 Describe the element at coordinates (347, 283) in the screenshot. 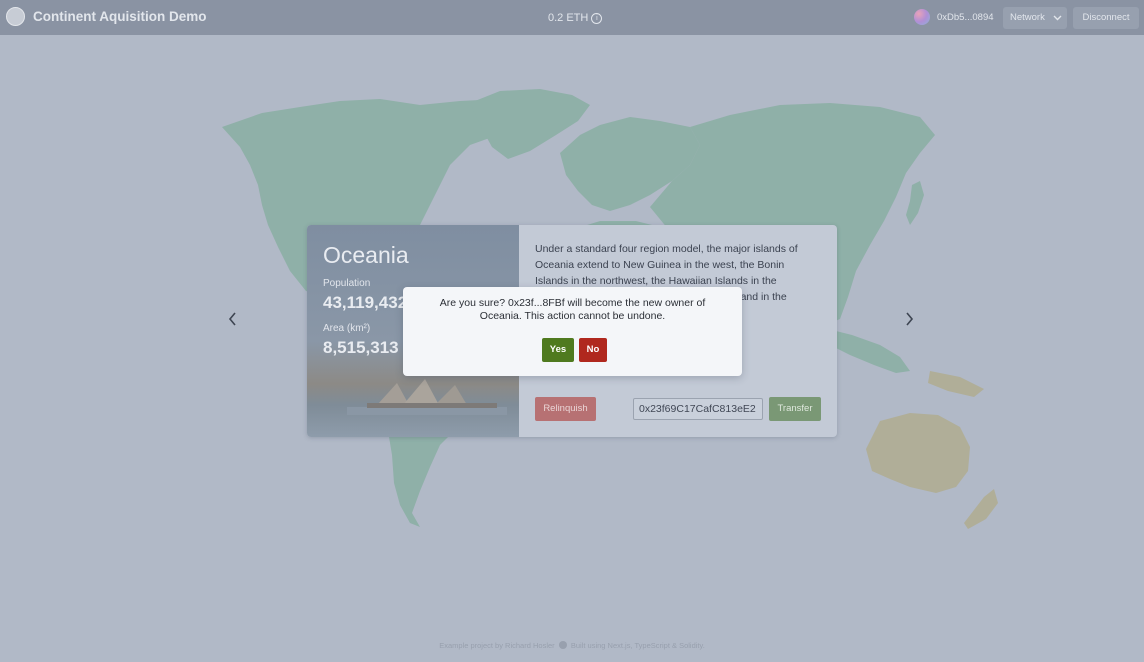

I see `population-label: Population` at that location.